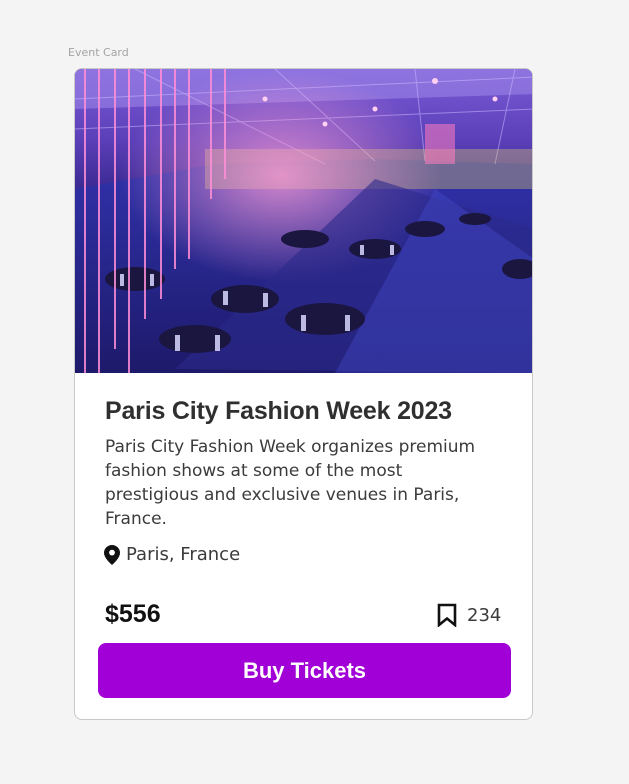 This screenshot has height=784, width=629. What do you see at coordinates (98, 52) in the screenshot?
I see `frame-label: Event Card` at bounding box center [98, 52].